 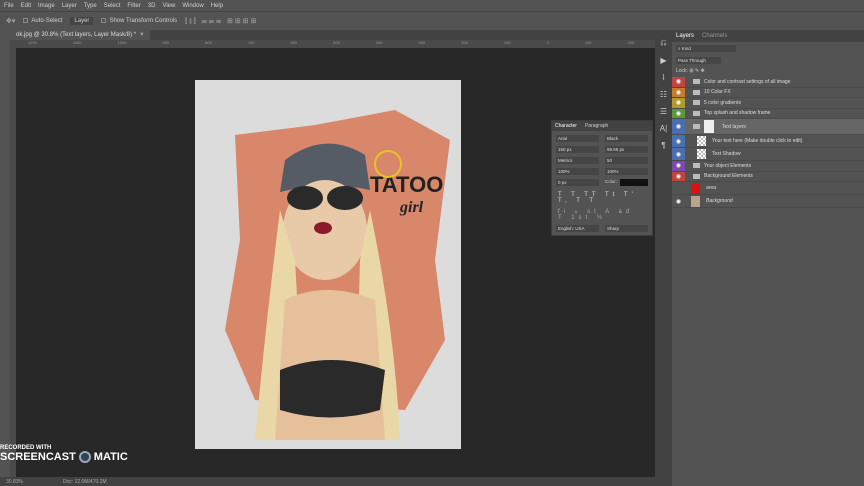 What do you see at coordinates (220, 21) in the screenshot?
I see `align-icons: ⫿ ⫾ ⫿ ☰ ☰ ☰ ⊞ ⊞ ⊞ ⊞` at bounding box center [220, 21].